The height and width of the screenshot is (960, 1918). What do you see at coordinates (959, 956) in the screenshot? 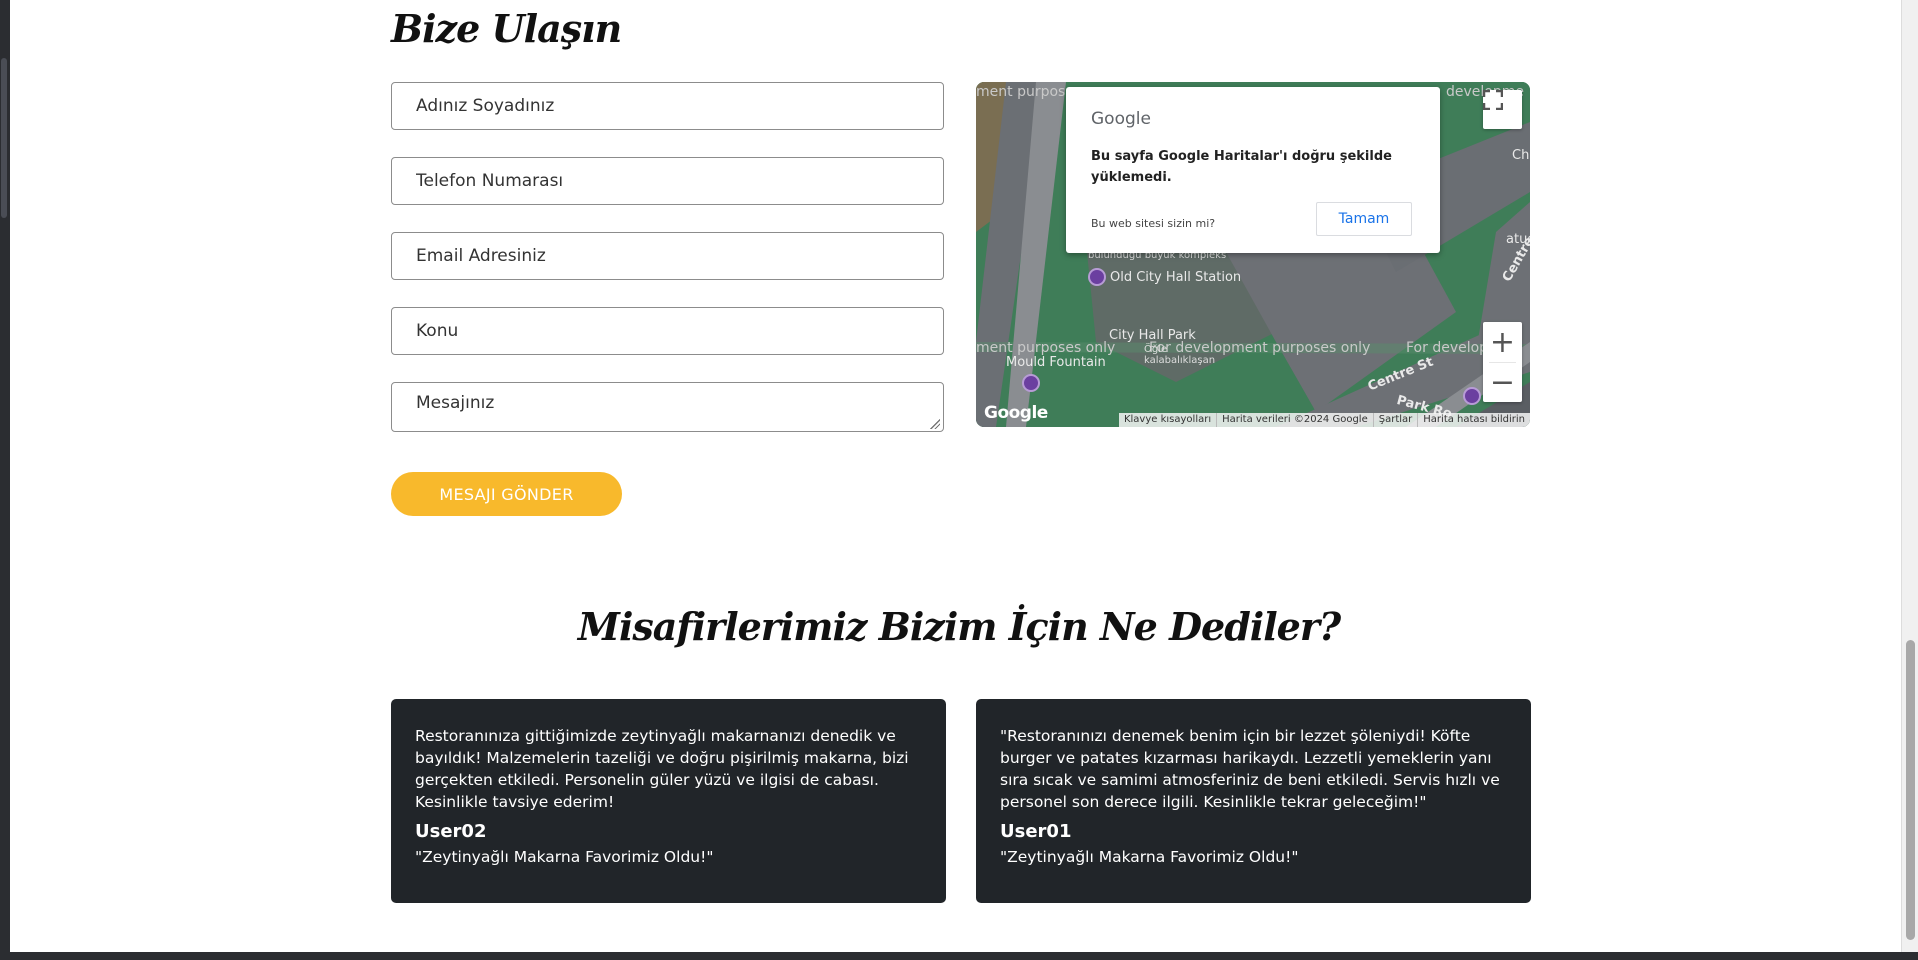
I see `window-frame-bottom` at bounding box center [959, 956].